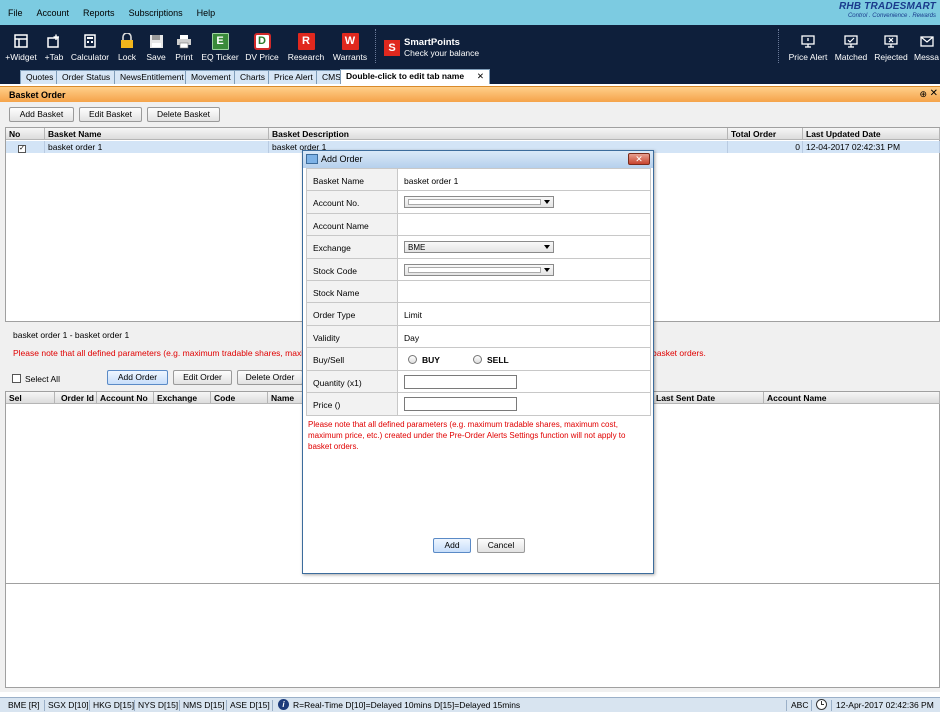 This screenshot has height=712, width=940. I want to click on buy-label: BUY, so click(431, 360).